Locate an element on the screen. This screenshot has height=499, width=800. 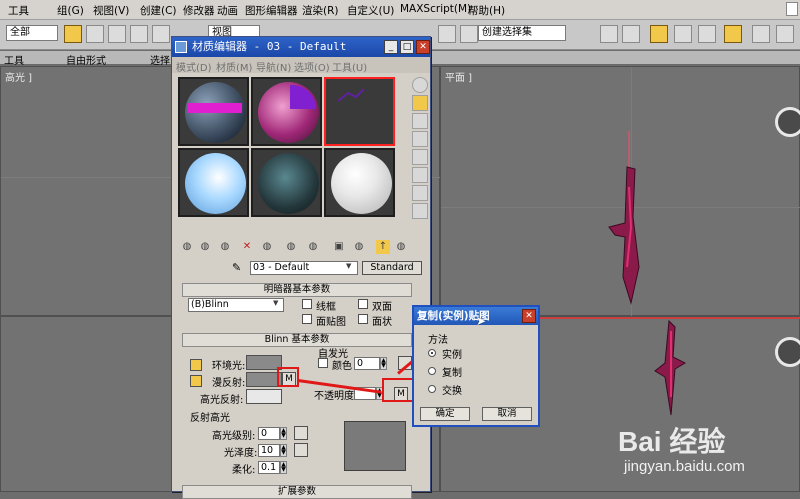
move-icon is located at coordinates (161, 34).